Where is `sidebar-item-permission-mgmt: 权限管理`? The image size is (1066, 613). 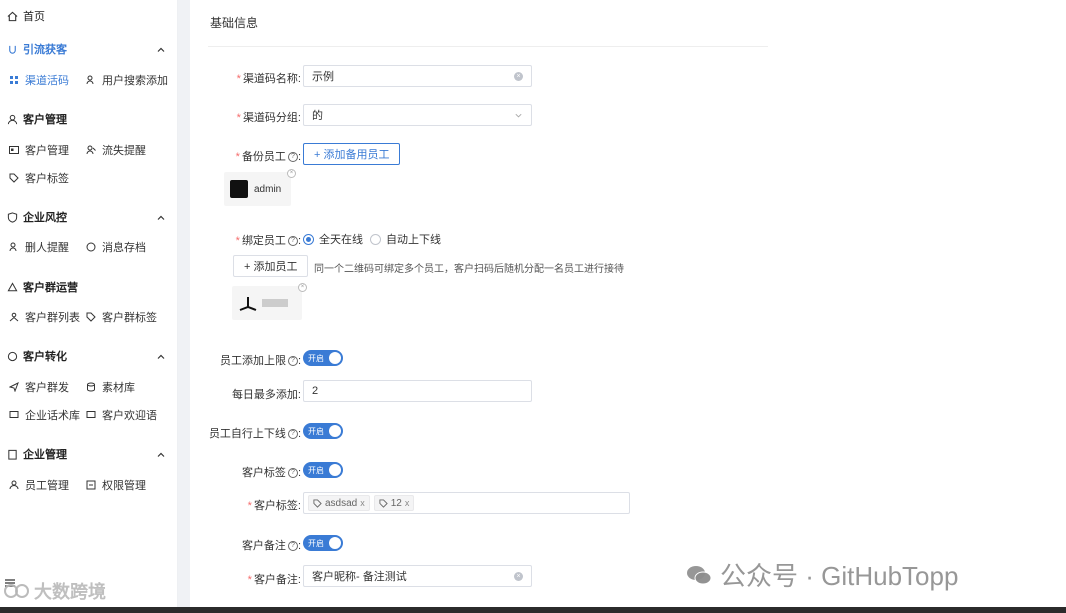
sidebar-item-permission-mgmt: 权限管理 is located at coordinates (115, 485).